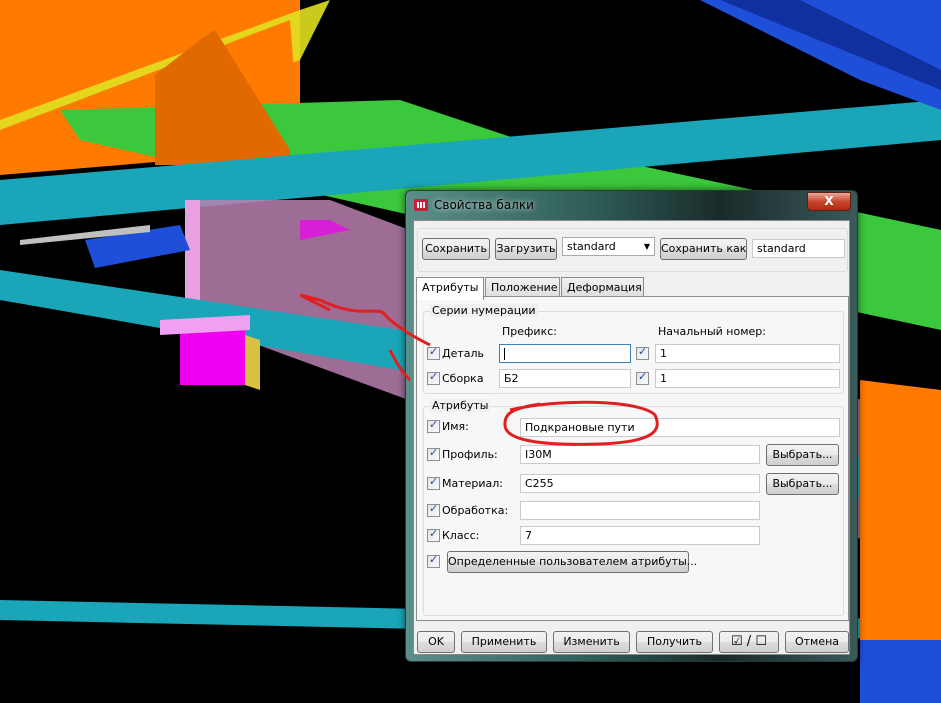 This screenshot has width=941, height=703. Describe the element at coordinates (421, 205) in the screenshot. I see `app-icon` at that location.